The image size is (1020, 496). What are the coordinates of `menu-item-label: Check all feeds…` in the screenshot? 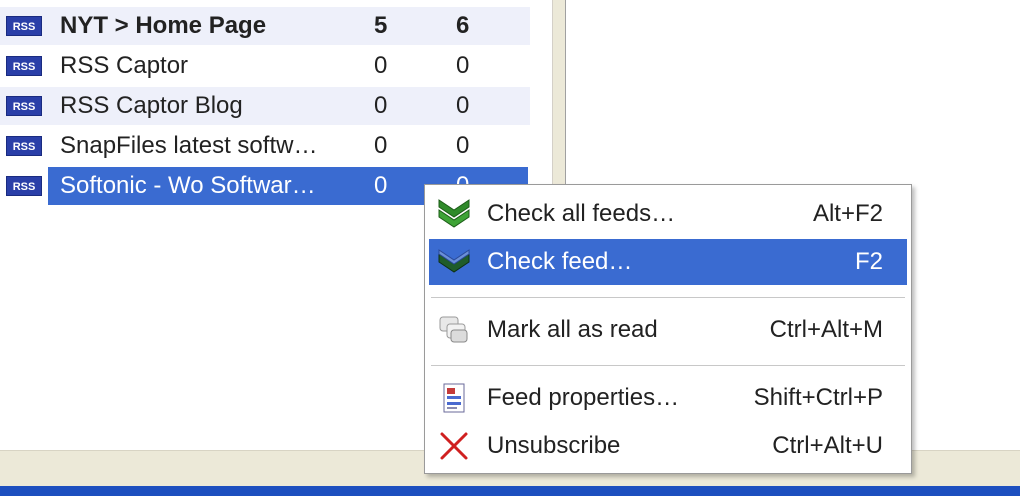 It's located at (581, 213).